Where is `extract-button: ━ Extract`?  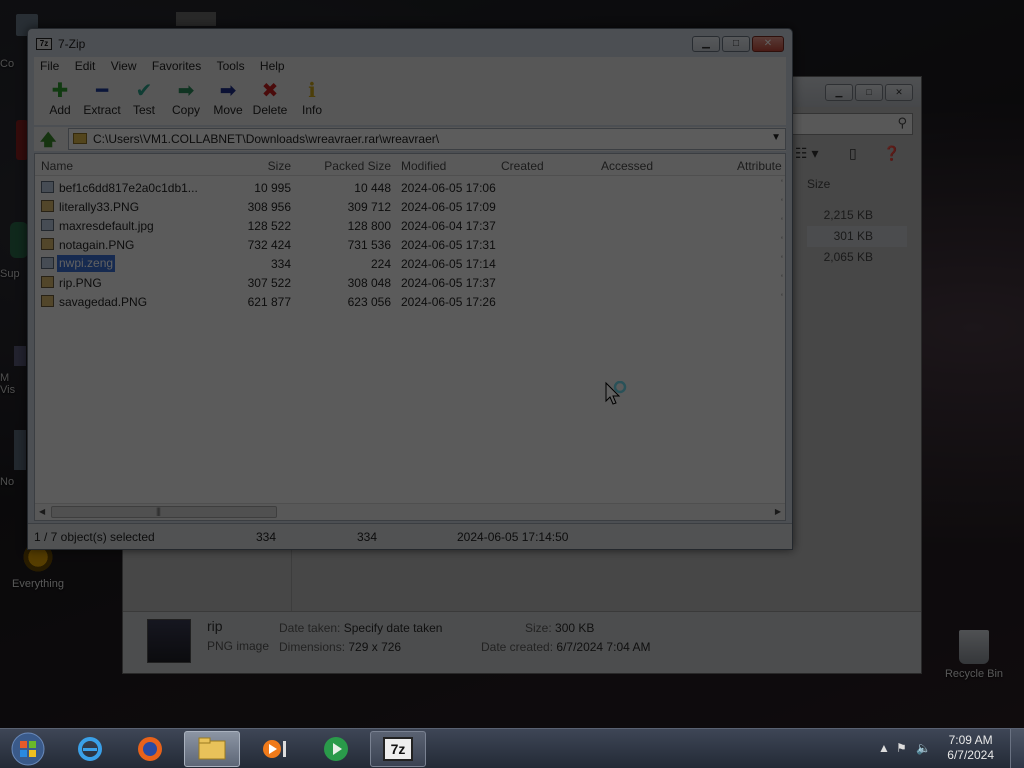
extract-button: ━ Extract is located at coordinates (102, 98).